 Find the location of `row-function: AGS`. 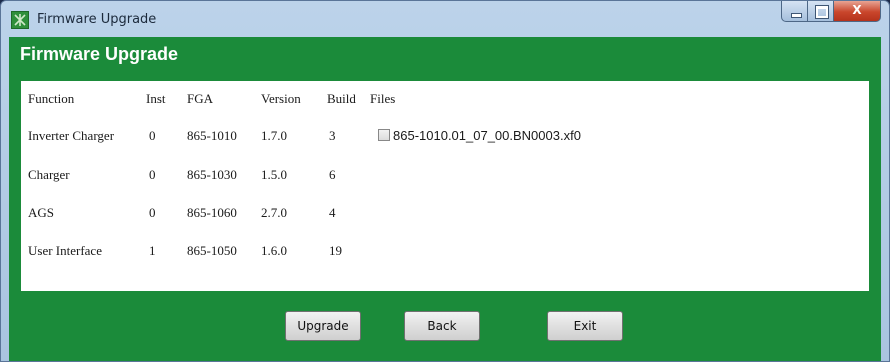

row-function: AGS is located at coordinates (41, 212).